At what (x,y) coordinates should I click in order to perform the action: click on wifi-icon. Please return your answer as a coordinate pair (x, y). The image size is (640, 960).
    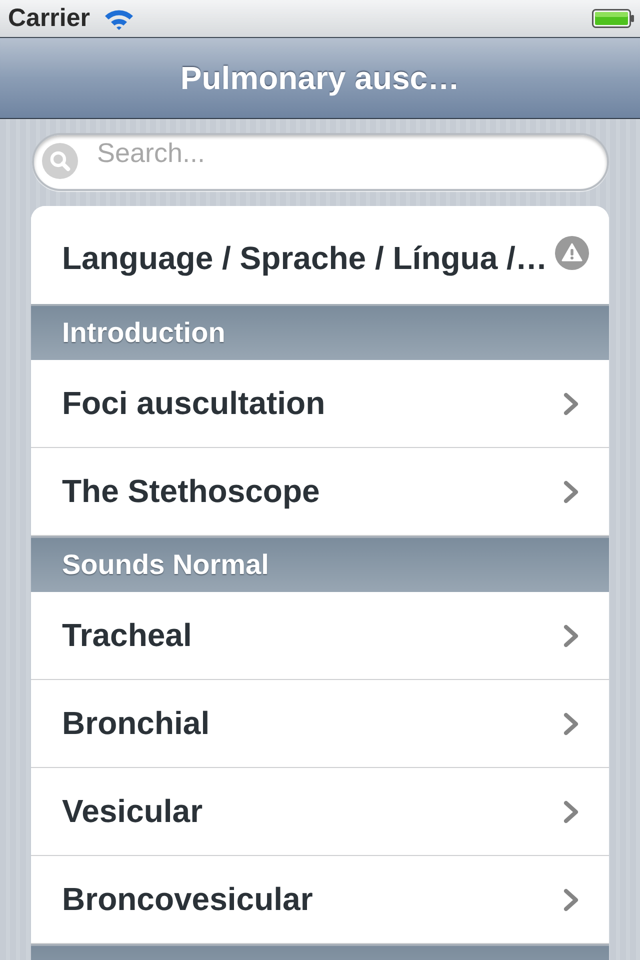
    Looking at the image, I should click on (119, 19).